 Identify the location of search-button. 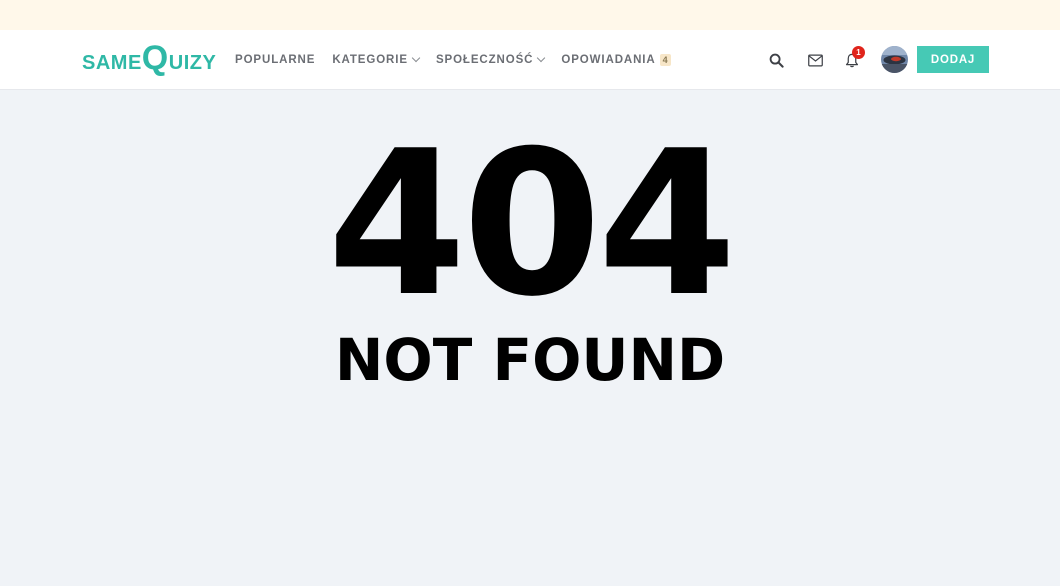
(776, 60).